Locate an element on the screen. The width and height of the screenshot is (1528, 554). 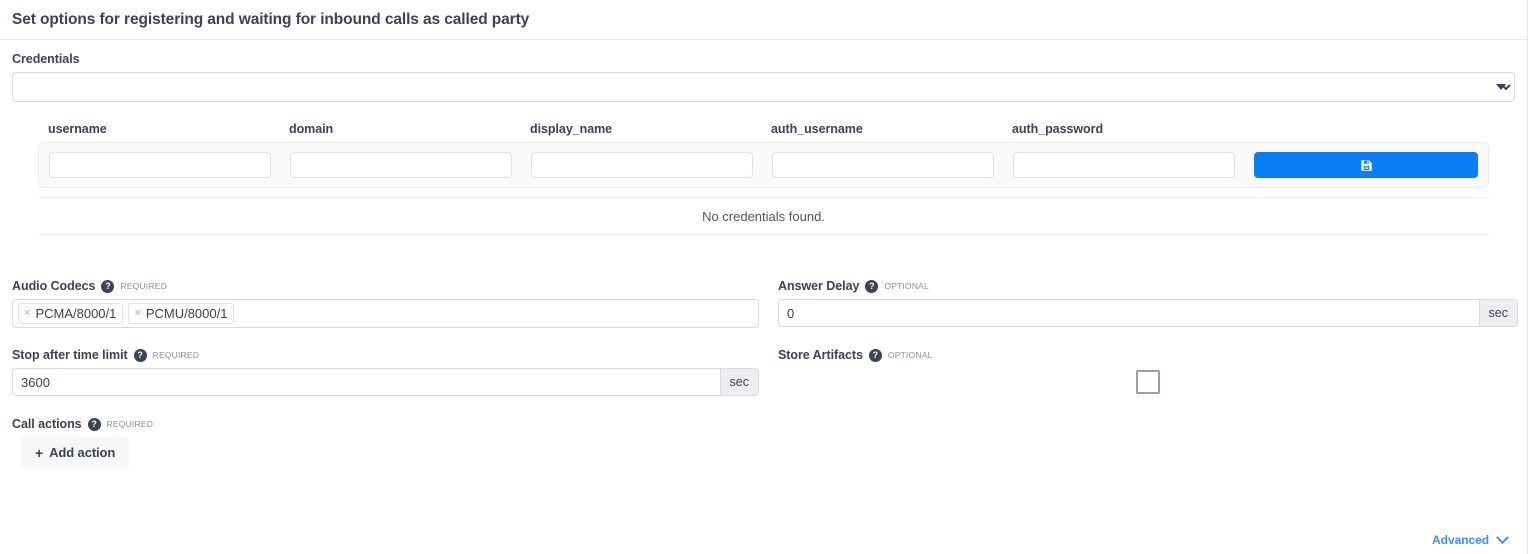
field-answer-delay: Answer Delay ? OPTIONAL sec is located at coordinates (1143, 303).